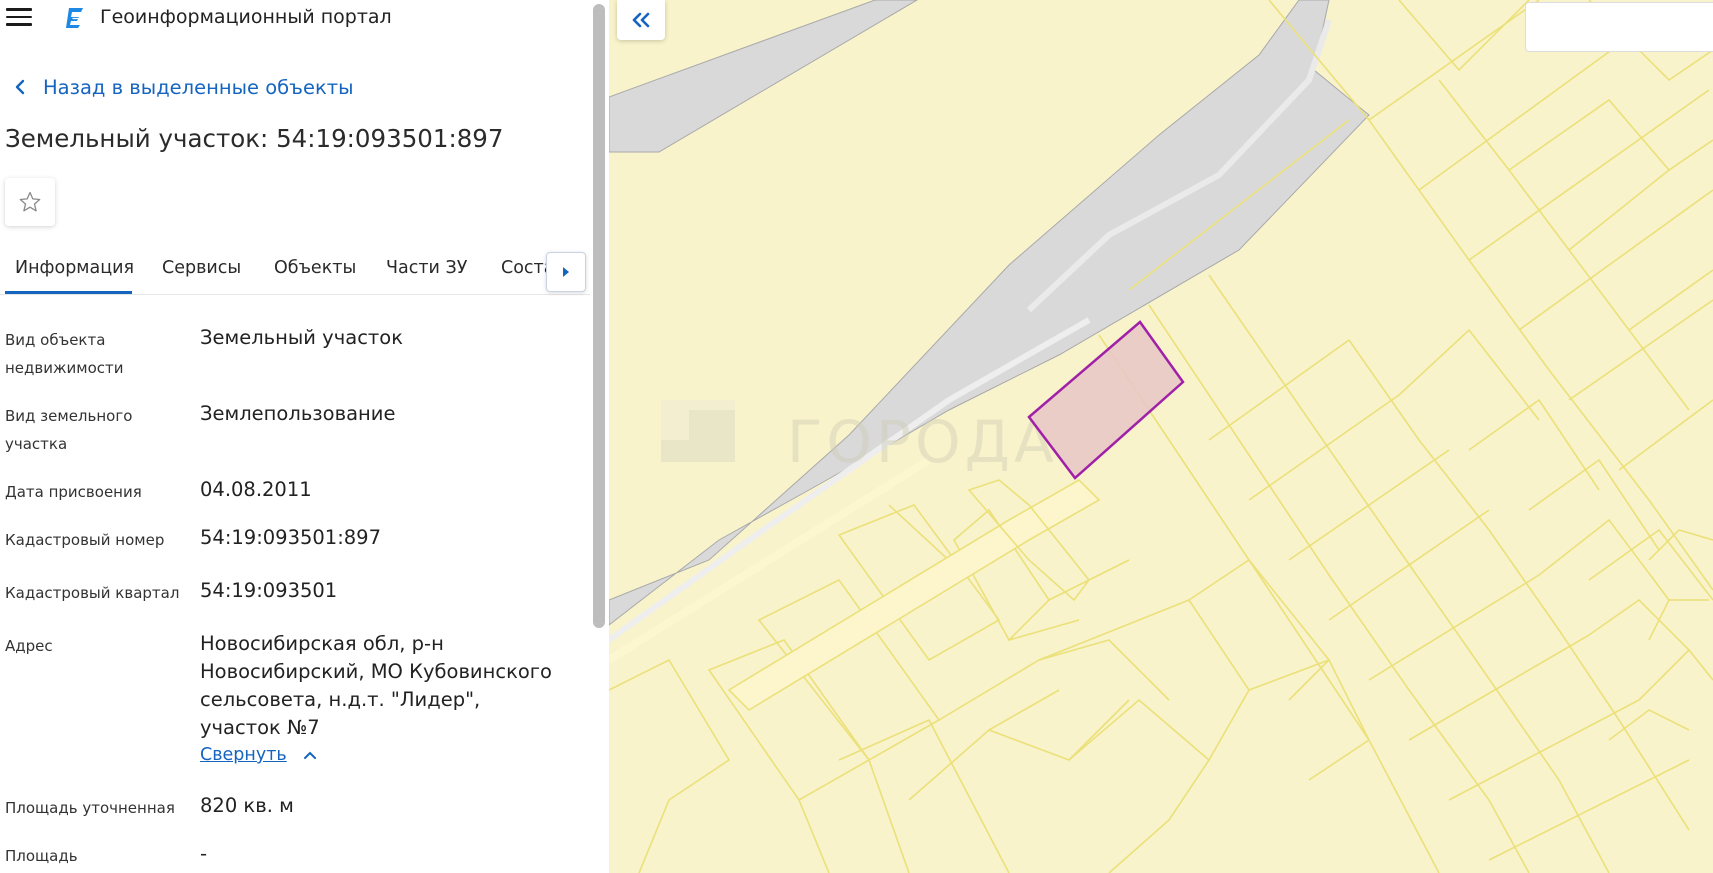  What do you see at coordinates (1619, 27) in the screenshot?
I see `map-search-box` at bounding box center [1619, 27].